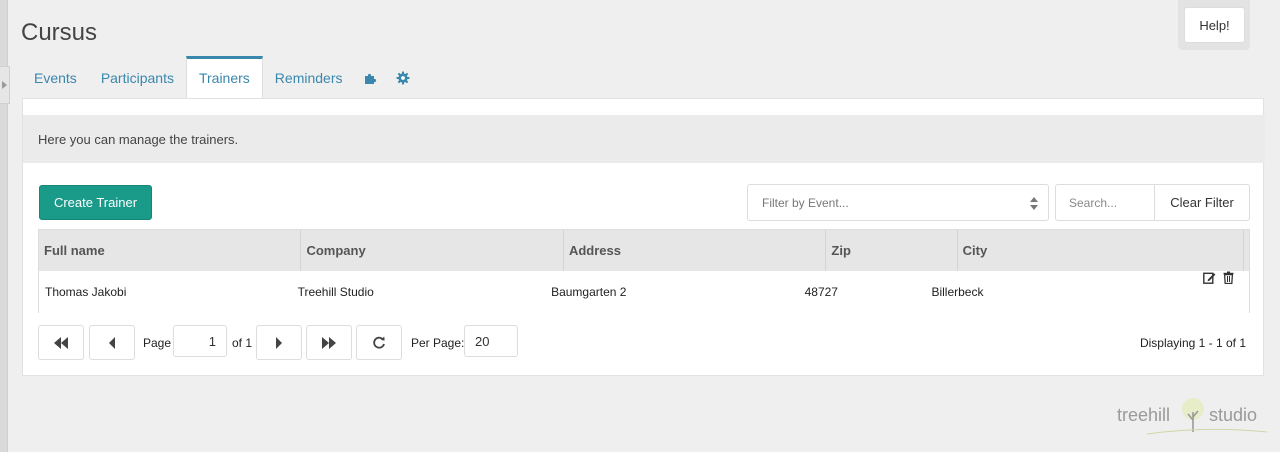  I want to click on search-input, so click(1105, 202).